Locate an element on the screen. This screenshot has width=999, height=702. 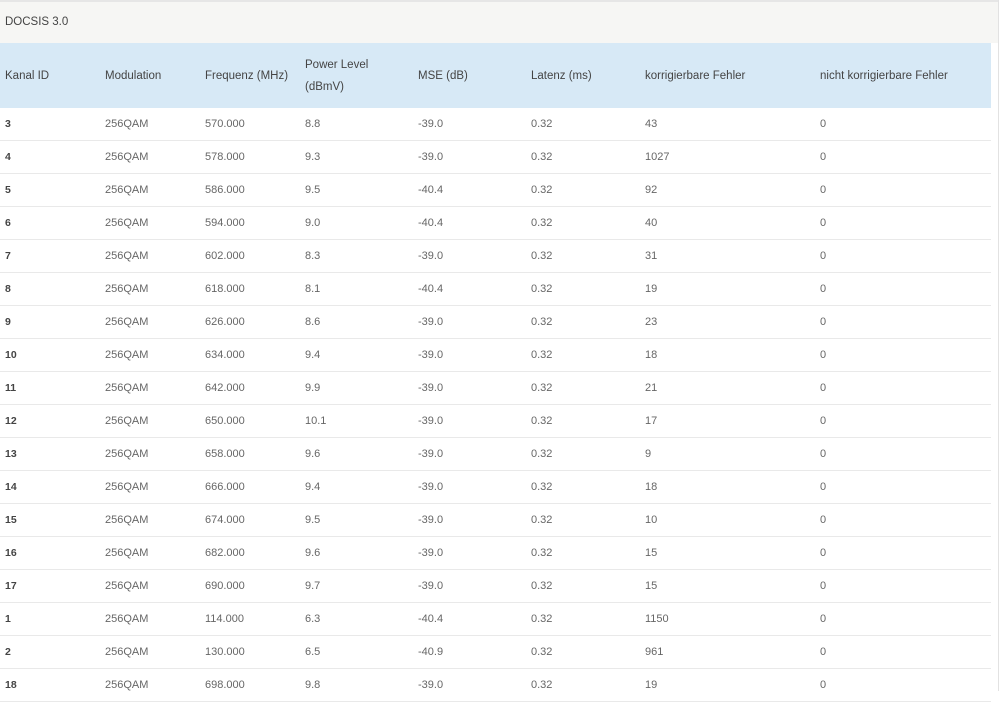
table-row: 4 256QAM 578.000 9.3 -39.0 0.32 1027 0 is located at coordinates (495, 157).